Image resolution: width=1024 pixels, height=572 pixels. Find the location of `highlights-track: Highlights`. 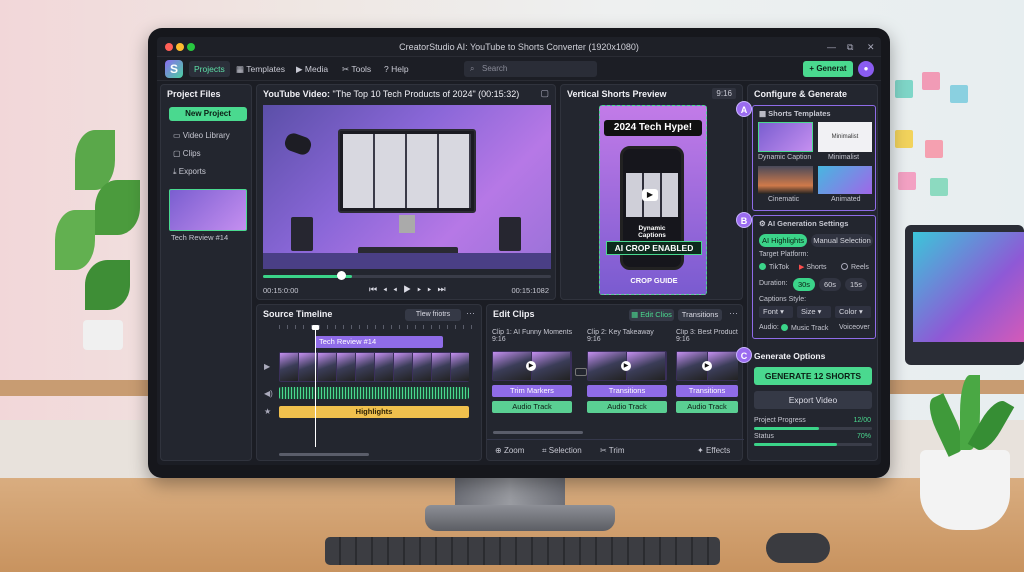

highlights-track: Highlights is located at coordinates (374, 412).